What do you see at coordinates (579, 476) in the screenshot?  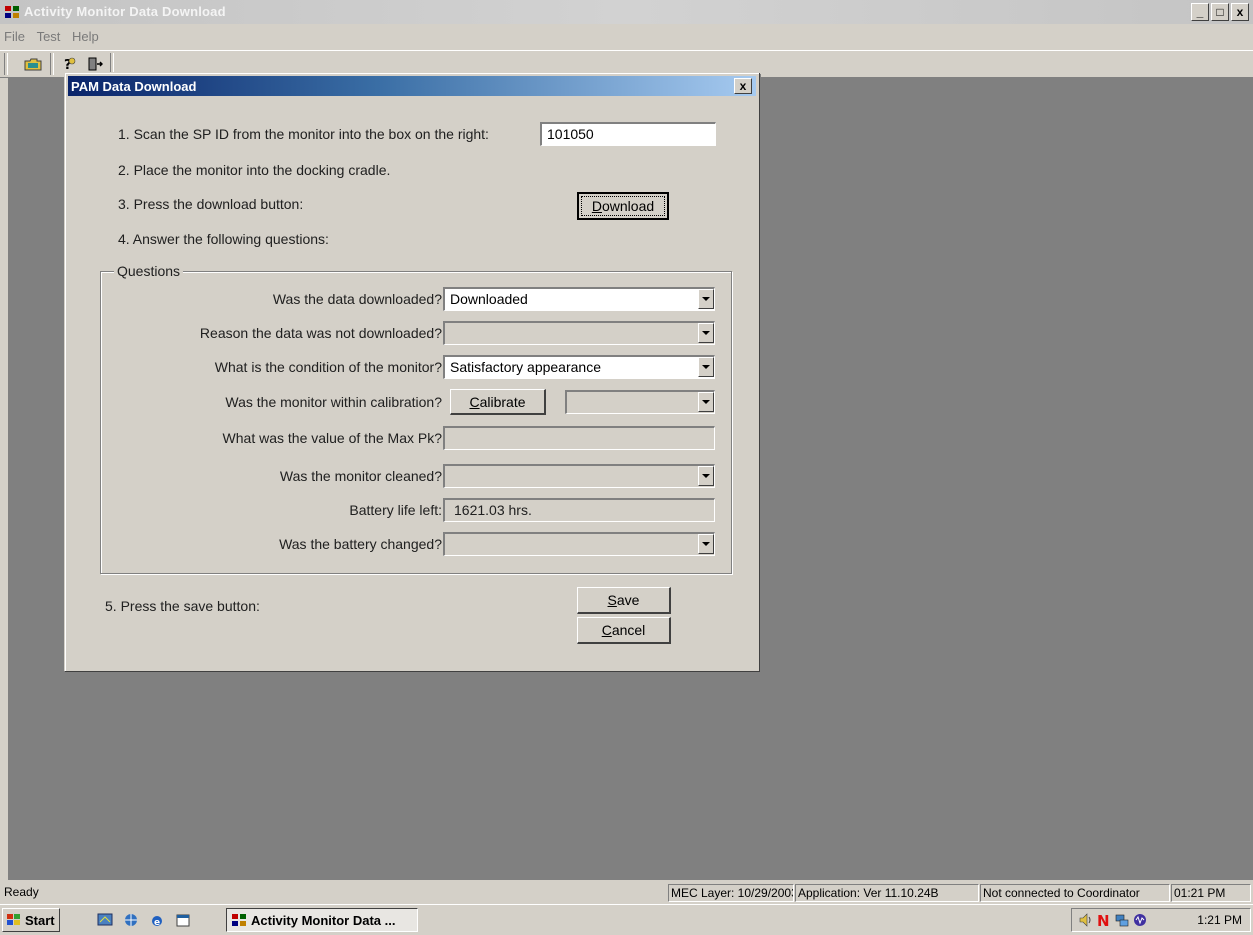 I see `q-cleaned-select` at bounding box center [579, 476].